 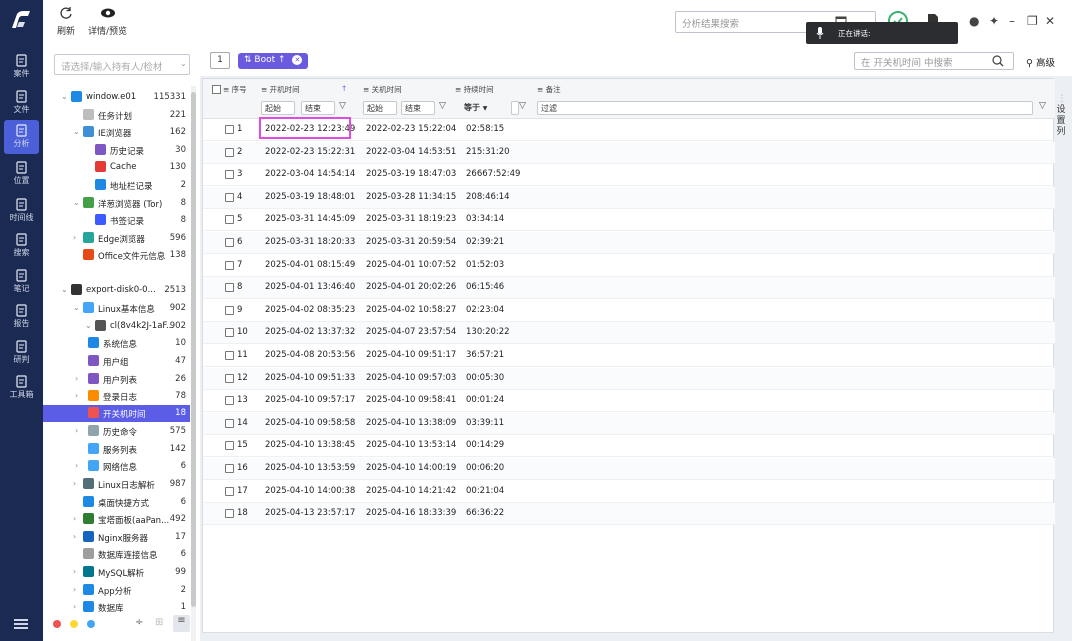 I want to click on cell-shutdown-time: 2025-03-19 18:47:03, so click(x=411, y=174).